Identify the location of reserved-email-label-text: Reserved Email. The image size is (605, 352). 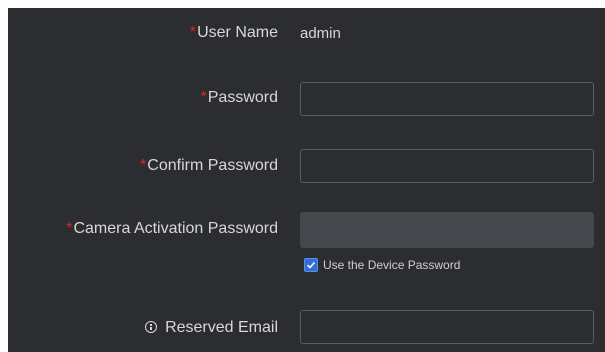
(221, 327).